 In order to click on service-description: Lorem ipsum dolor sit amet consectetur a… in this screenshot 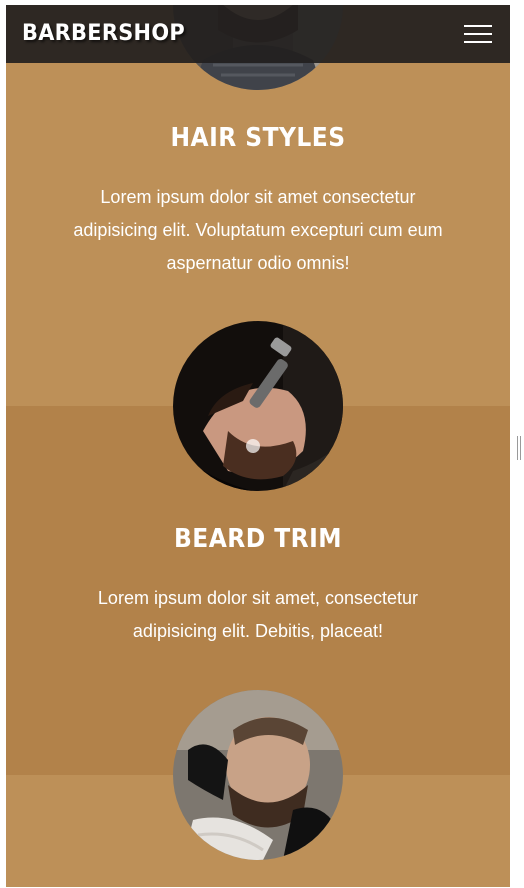, I will do `click(258, 230)`.